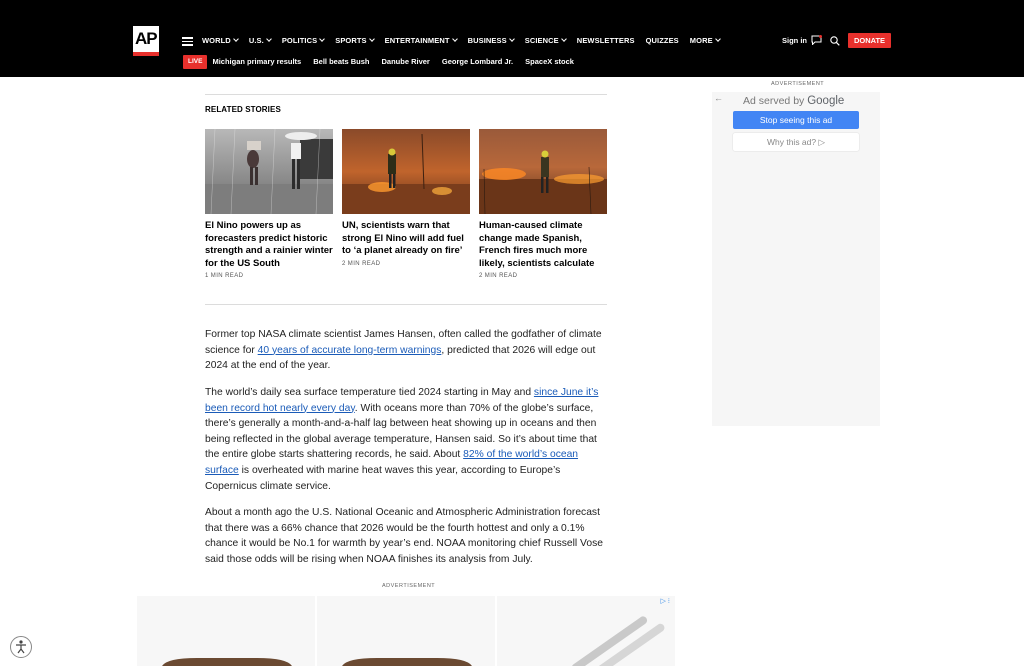 The image size is (1024, 666). Describe the element at coordinates (304, 41) in the screenshot. I see `nav-item-politics: POLITICS` at that location.